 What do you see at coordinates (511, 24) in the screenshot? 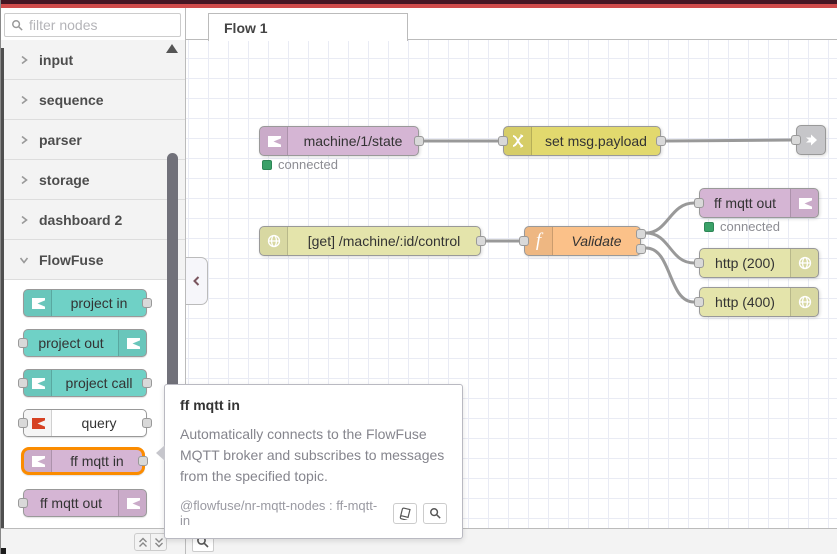
I see `workspace-tabbar: Flow 1` at bounding box center [511, 24].